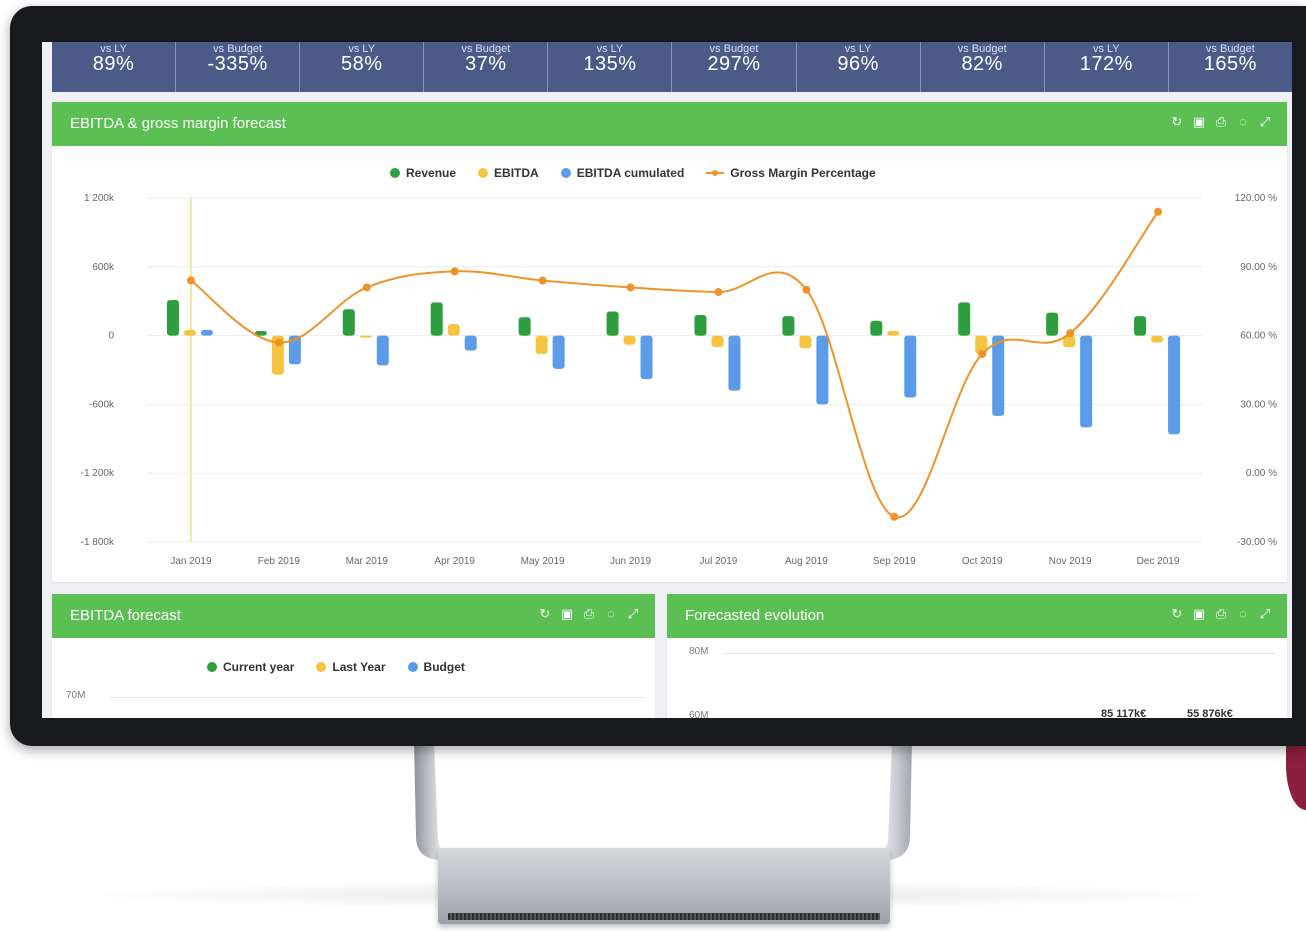 The width and height of the screenshot is (1306, 931). Describe the element at coordinates (113, 64) in the screenshot. I see `kpi-value: 89%` at that location.